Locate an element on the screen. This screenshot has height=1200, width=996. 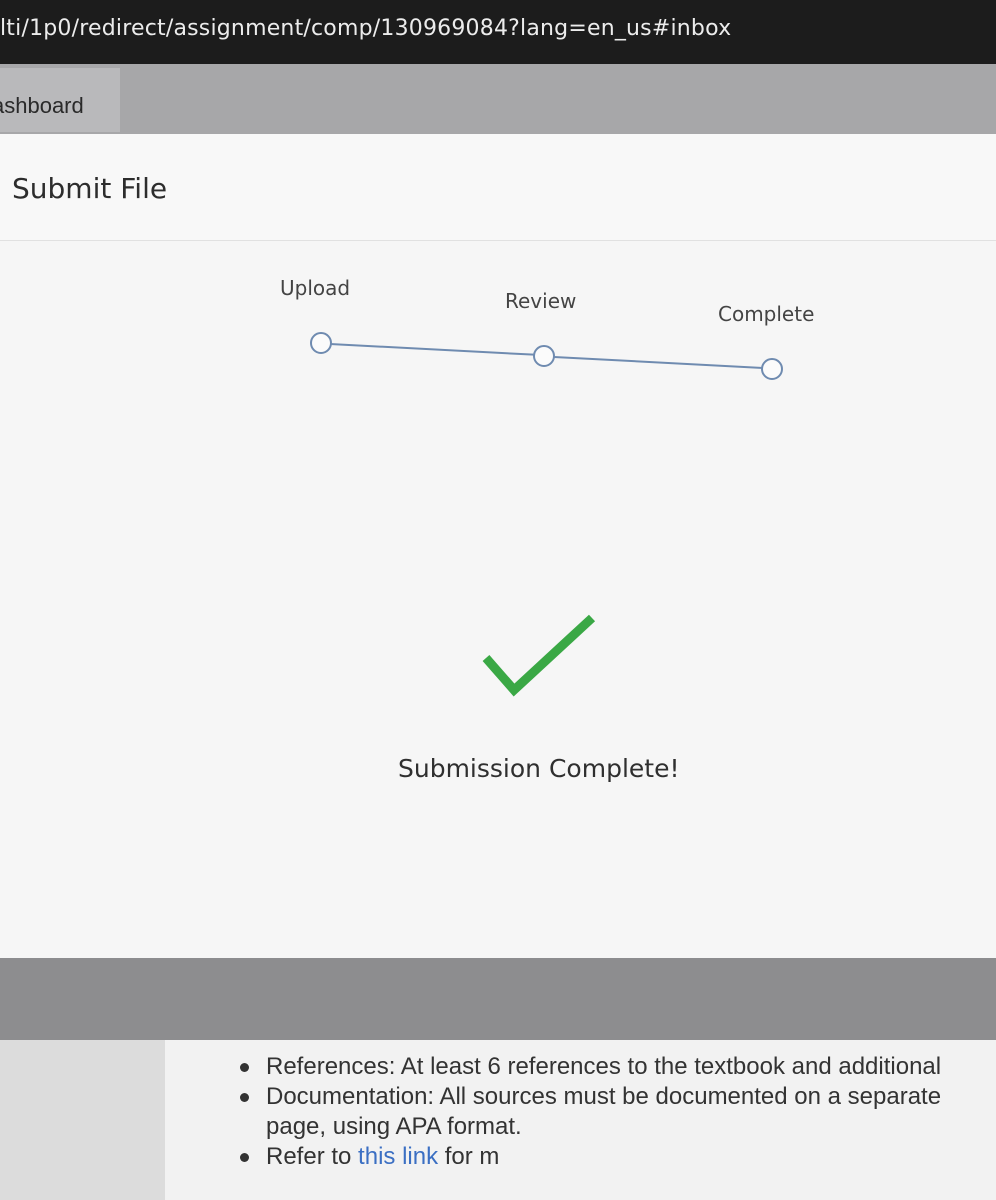
list-item-text: for m is located at coordinates (469, 1156).